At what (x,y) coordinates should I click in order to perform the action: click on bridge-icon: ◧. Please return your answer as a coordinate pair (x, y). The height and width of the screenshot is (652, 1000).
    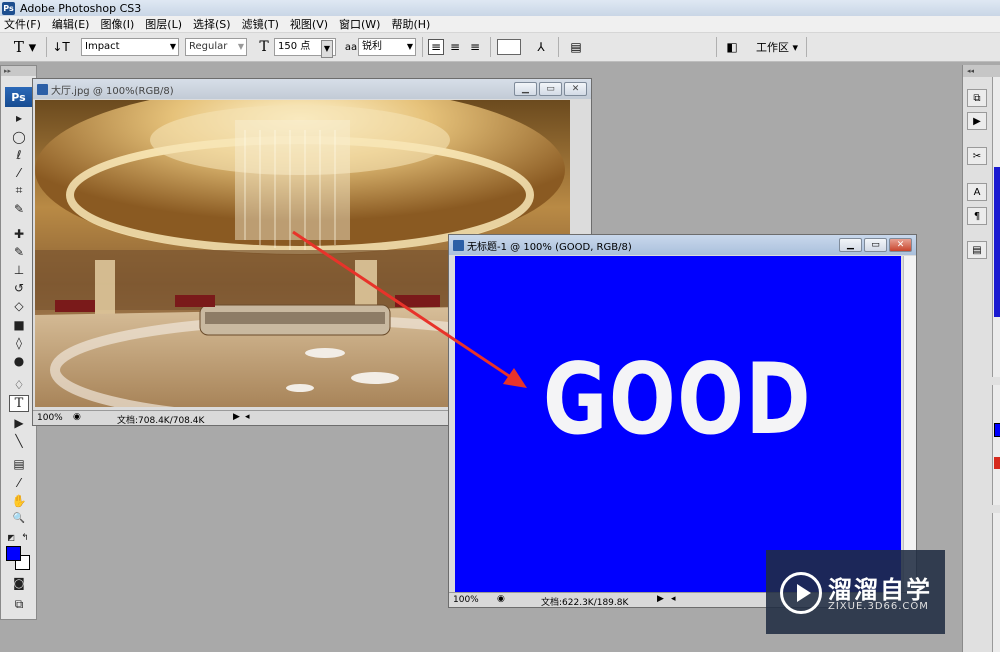
    Looking at the image, I should click on (732, 47).